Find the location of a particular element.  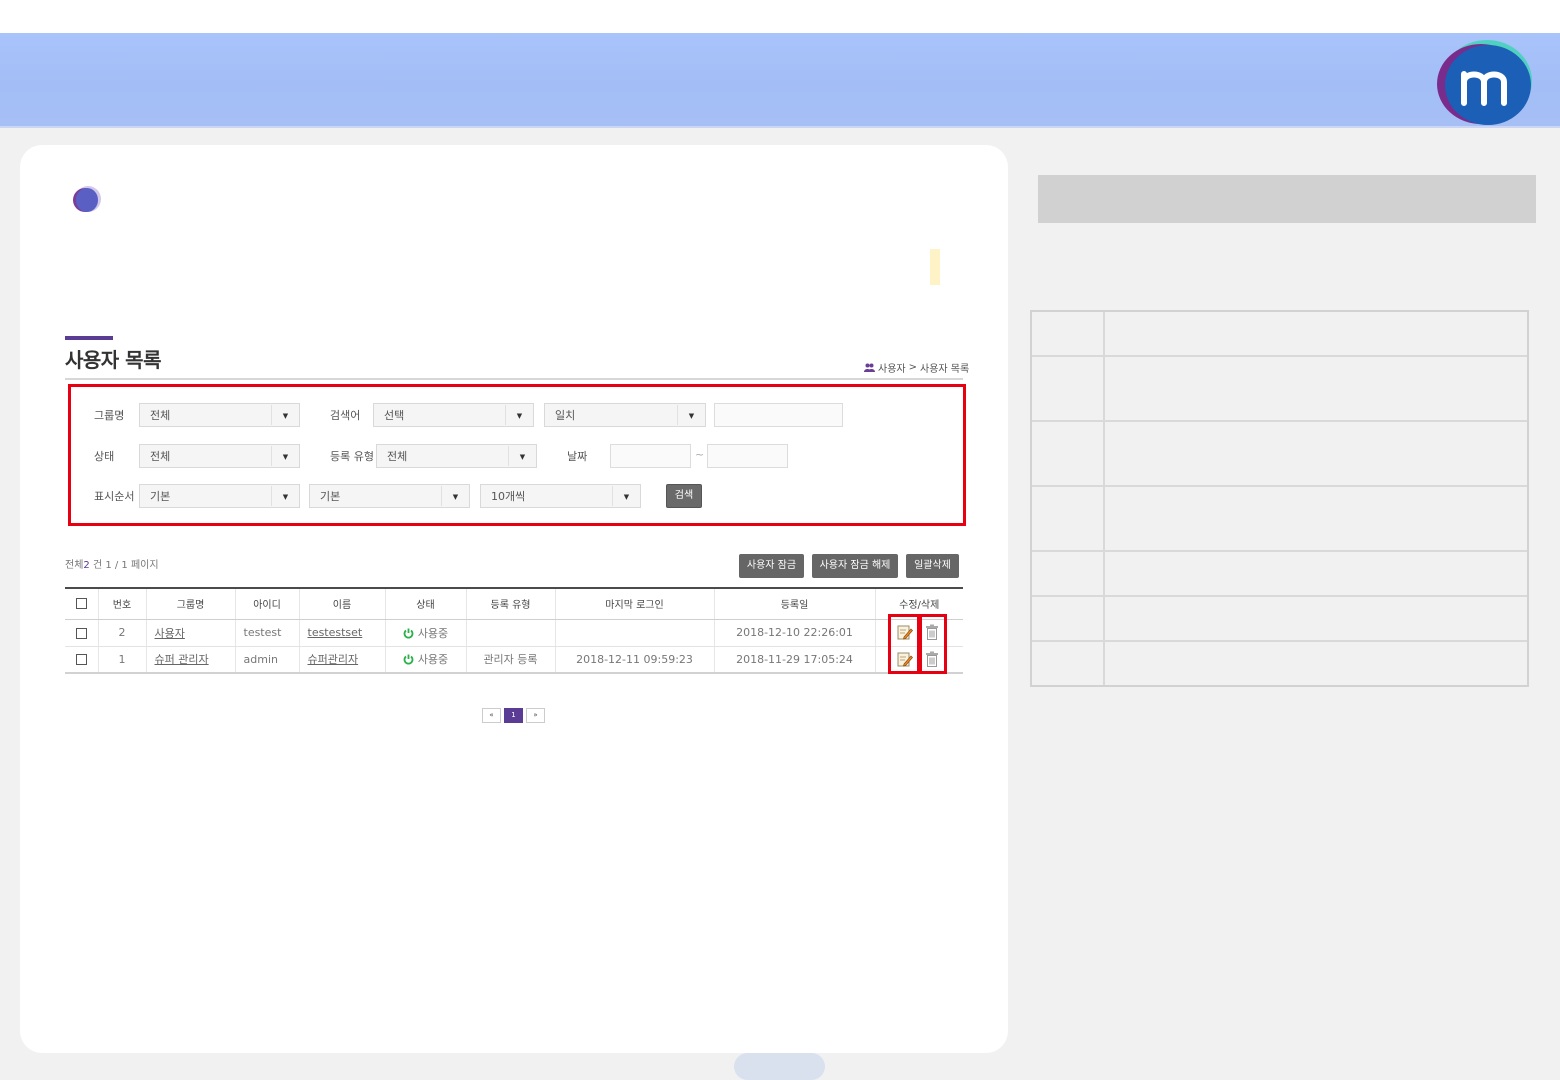

column-header: 번호 is located at coordinates (121, 603).